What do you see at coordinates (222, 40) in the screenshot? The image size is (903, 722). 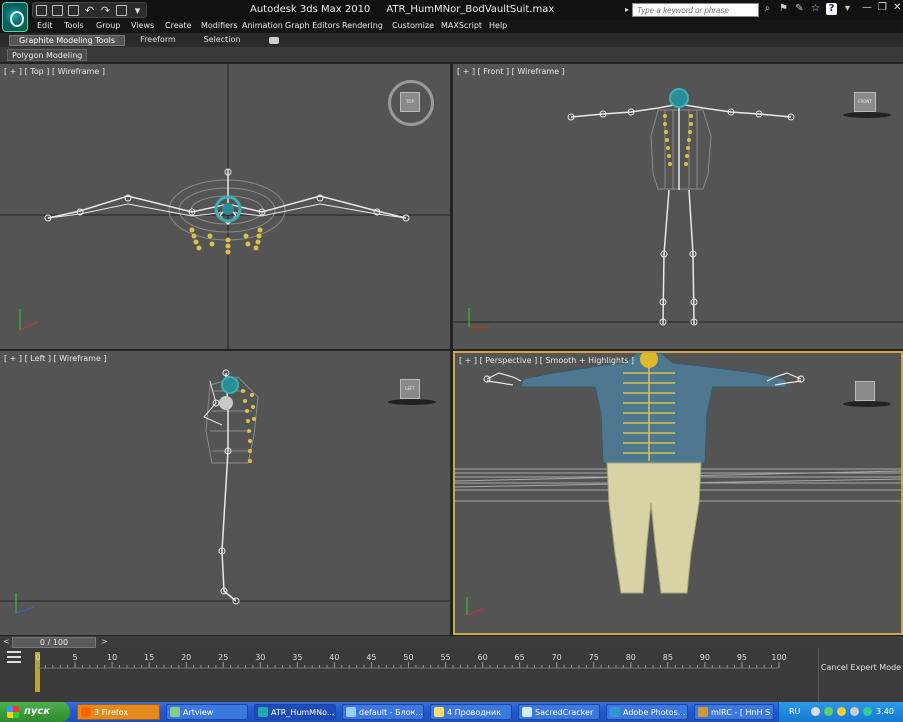 I see `tab-selection: Selection` at bounding box center [222, 40].